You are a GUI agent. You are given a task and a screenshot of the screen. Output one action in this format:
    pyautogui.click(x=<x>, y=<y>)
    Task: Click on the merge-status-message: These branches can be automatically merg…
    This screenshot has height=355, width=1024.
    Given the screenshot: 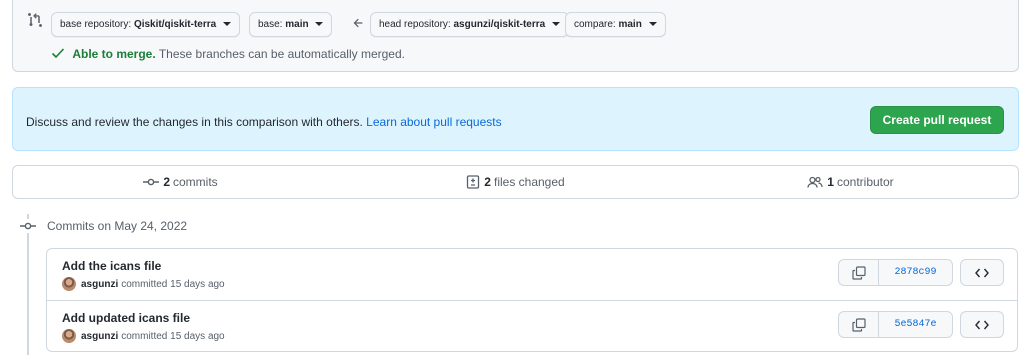 What is the action you would take?
    pyautogui.click(x=281, y=54)
    